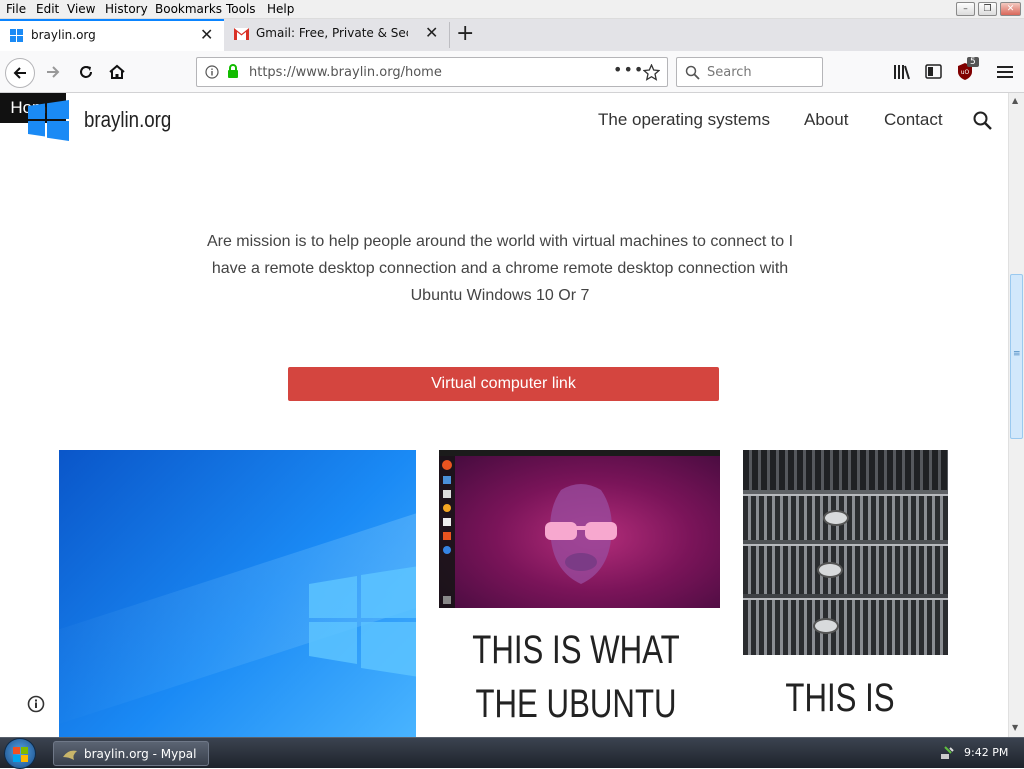 The height and width of the screenshot is (769, 1024). Describe the element at coordinates (362, 621) in the screenshot. I see `windows-logo-glow-icon` at that location.